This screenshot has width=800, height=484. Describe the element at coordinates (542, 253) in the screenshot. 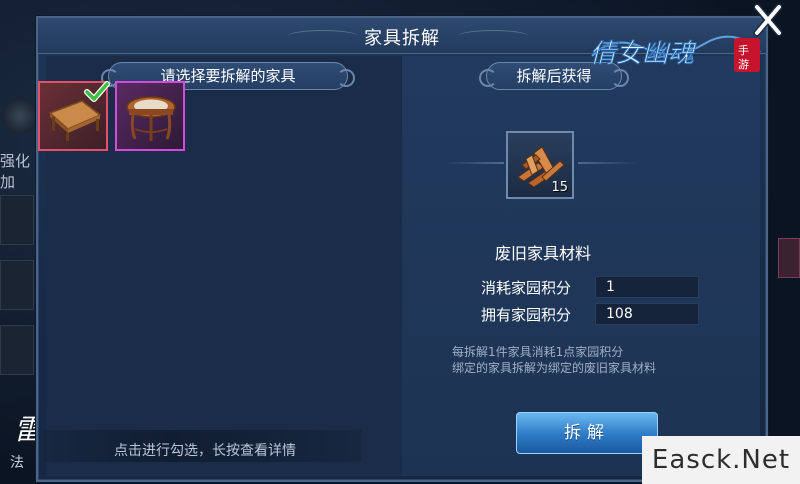

I see `reward-item-name: 废旧家具材料` at that location.